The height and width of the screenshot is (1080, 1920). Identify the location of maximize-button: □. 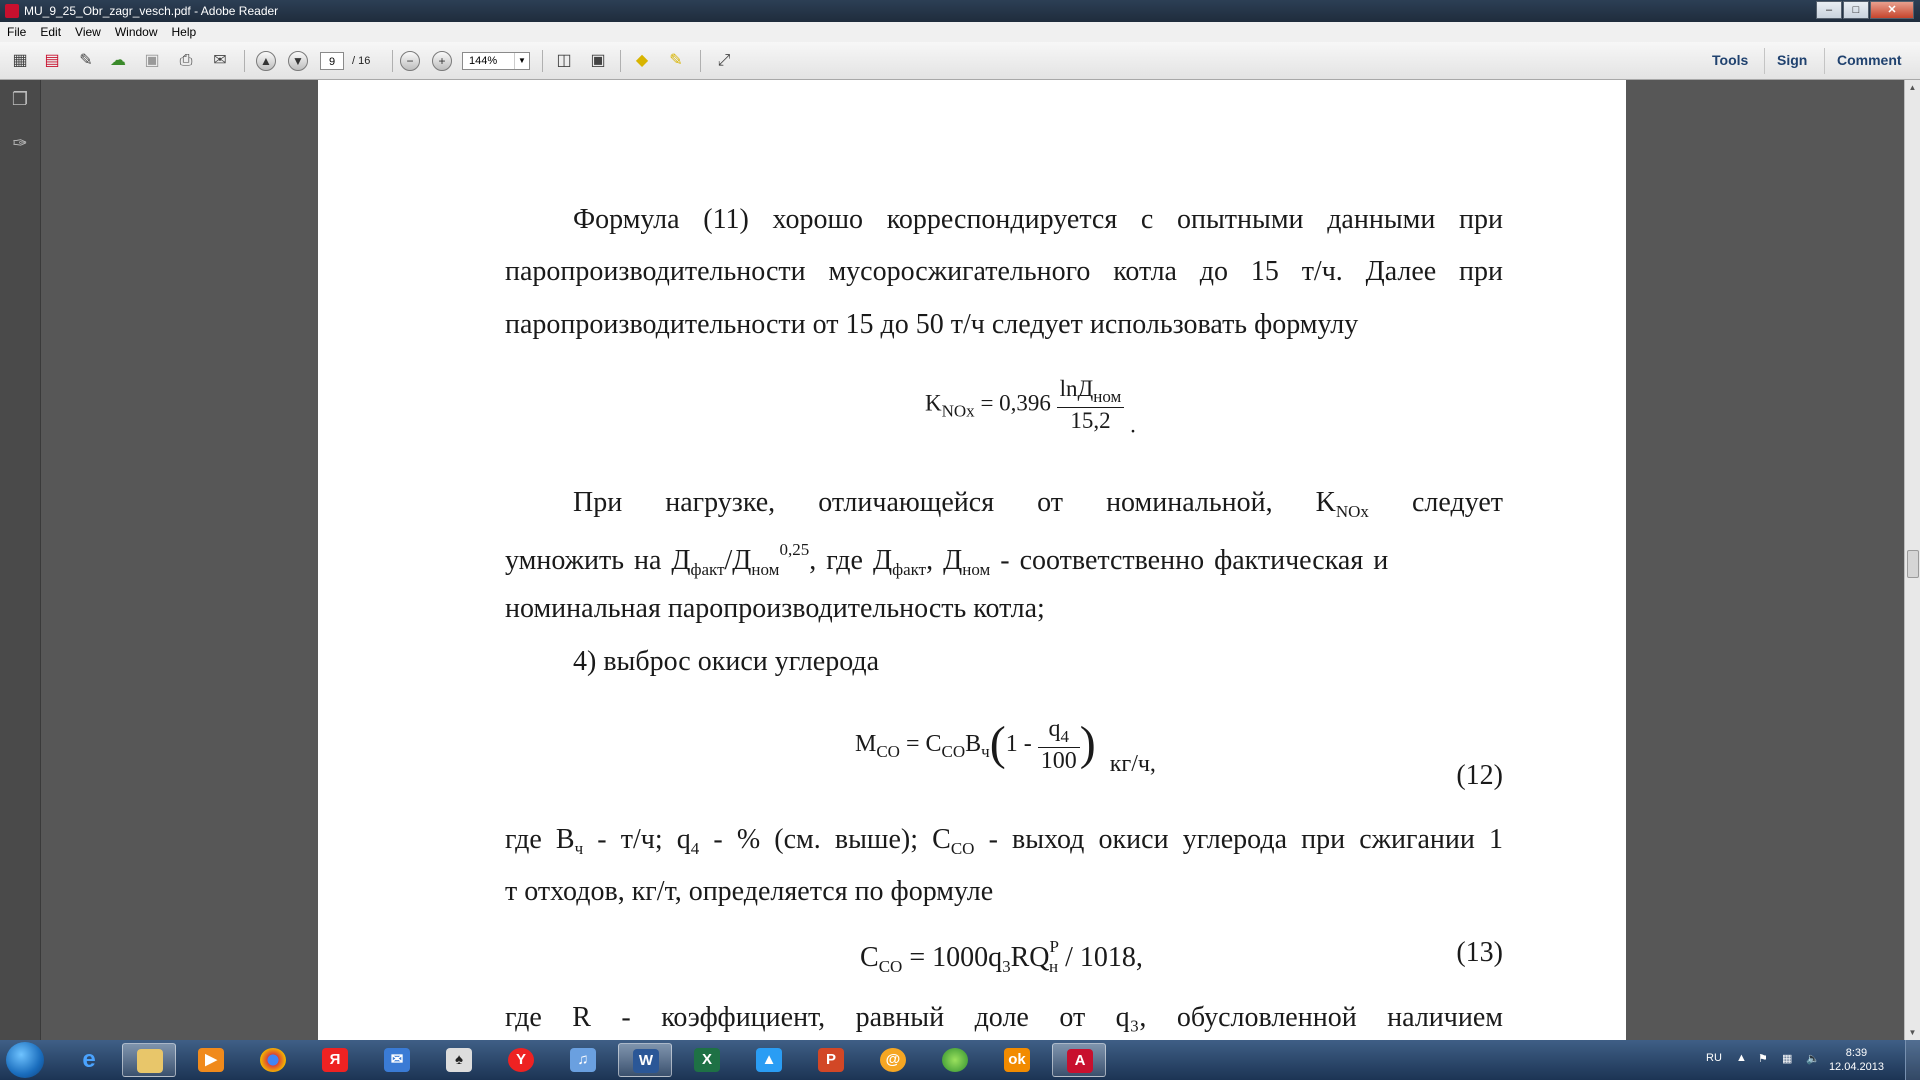
(1856, 10).